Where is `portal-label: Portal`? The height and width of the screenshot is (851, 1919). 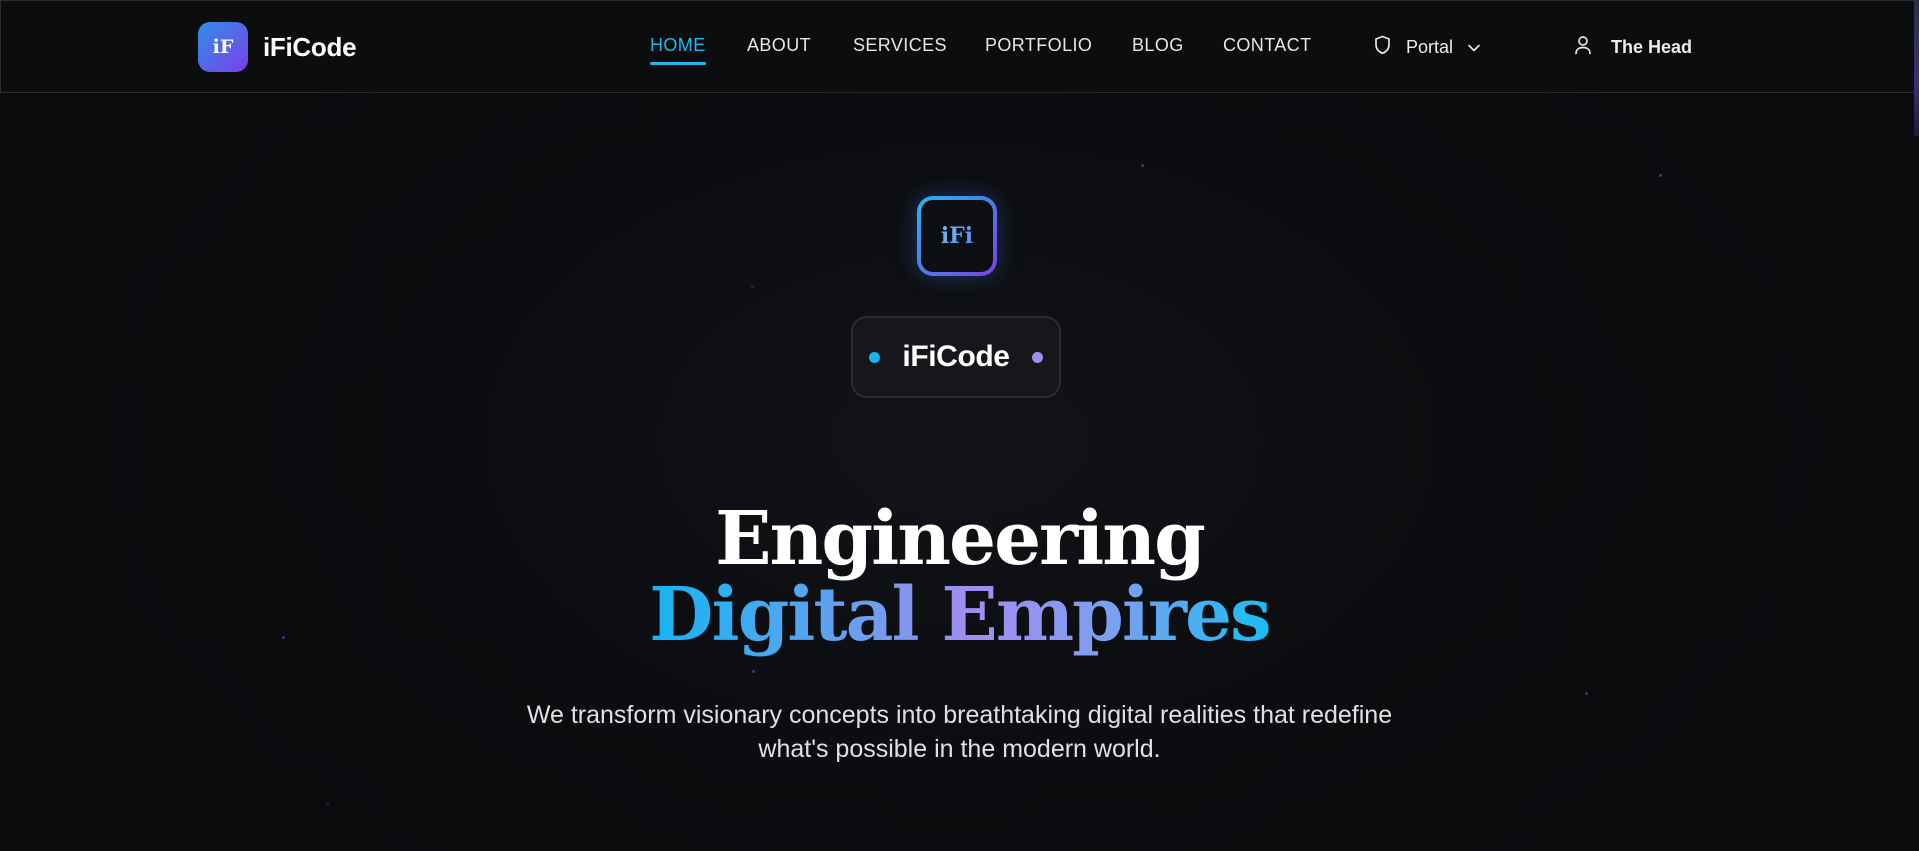
portal-label: Portal is located at coordinates (1430, 47).